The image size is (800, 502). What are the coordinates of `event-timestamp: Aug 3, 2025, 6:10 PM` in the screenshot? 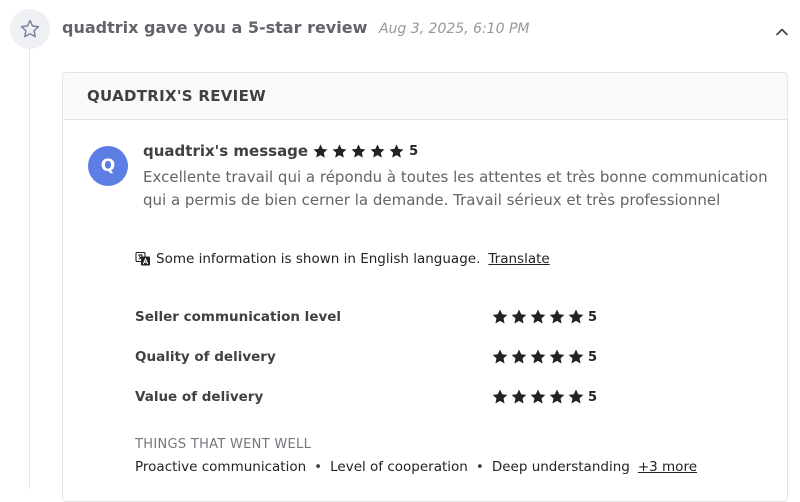 It's located at (454, 29).